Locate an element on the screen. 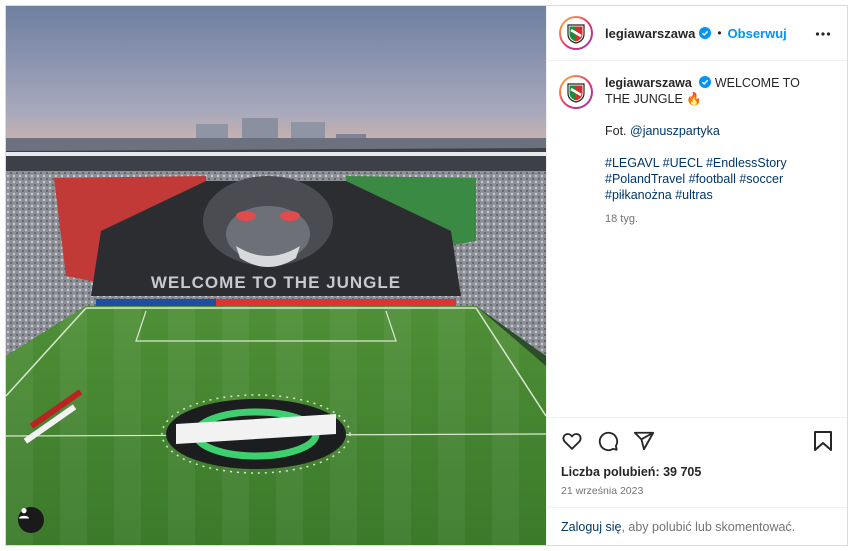 This screenshot has width=853, height=551. hashtags-line-2: #PolandTravel #football #soccer is located at coordinates (710, 179).